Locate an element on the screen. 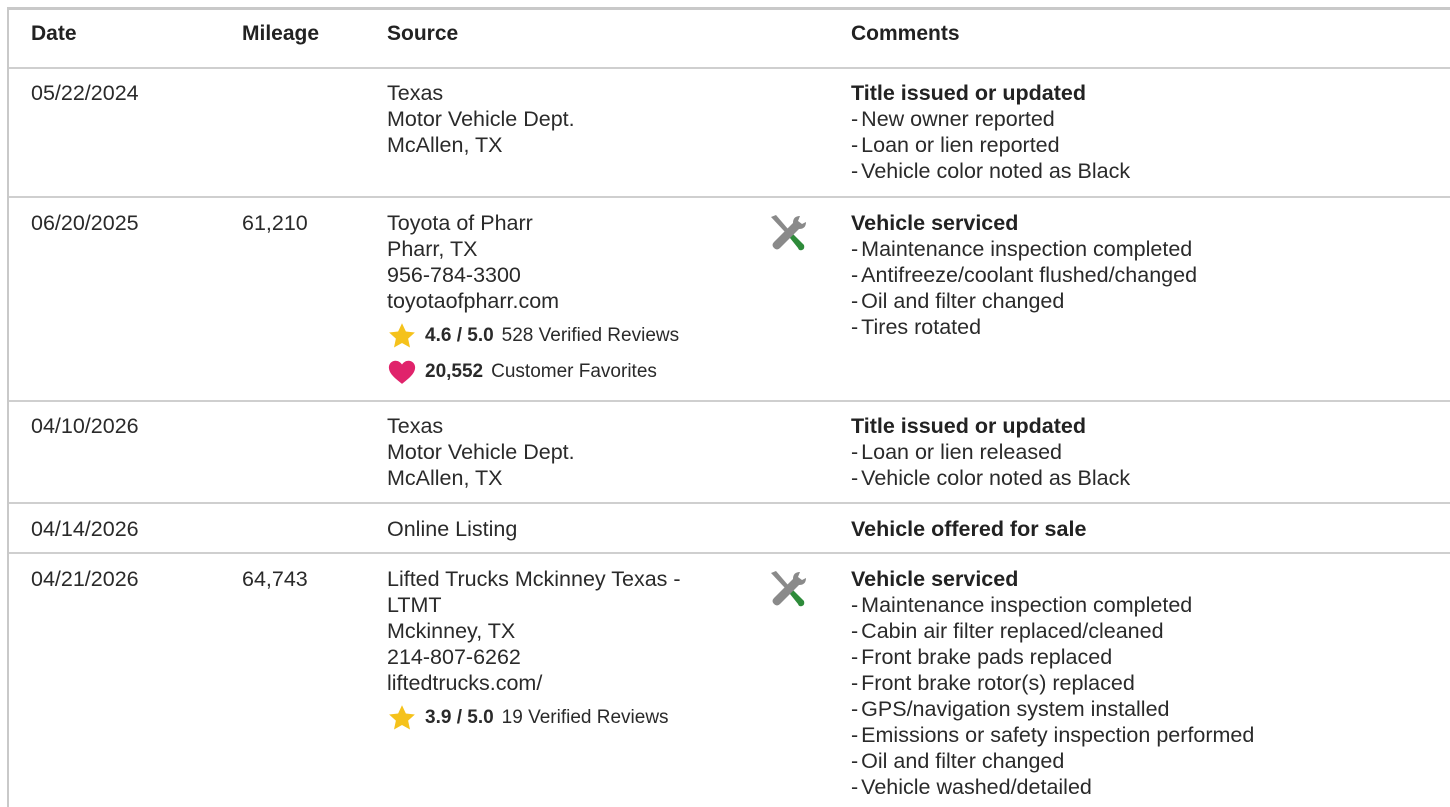 This screenshot has height=807, width=1450. record-date: 04/21/2026 is located at coordinates (85, 579).